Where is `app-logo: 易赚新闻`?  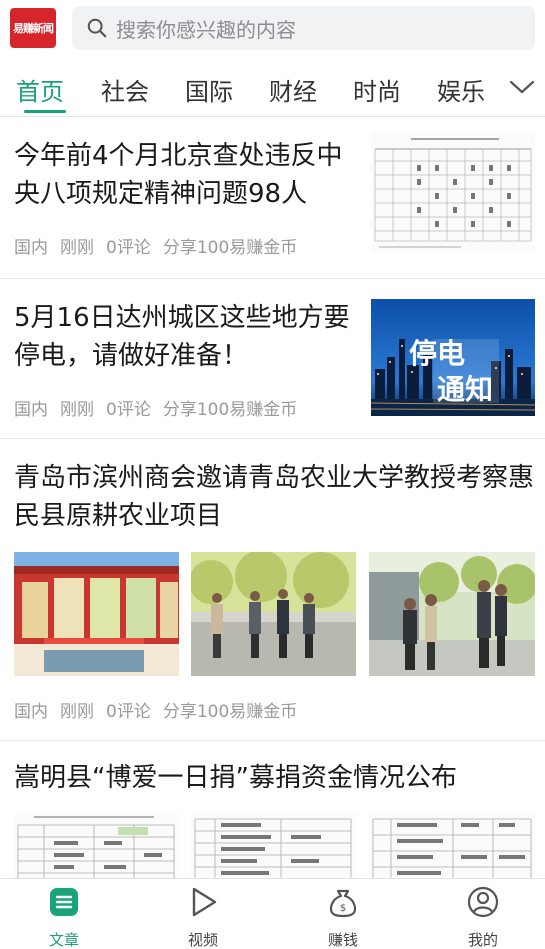
app-logo: 易赚新闻 is located at coordinates (33, 28).